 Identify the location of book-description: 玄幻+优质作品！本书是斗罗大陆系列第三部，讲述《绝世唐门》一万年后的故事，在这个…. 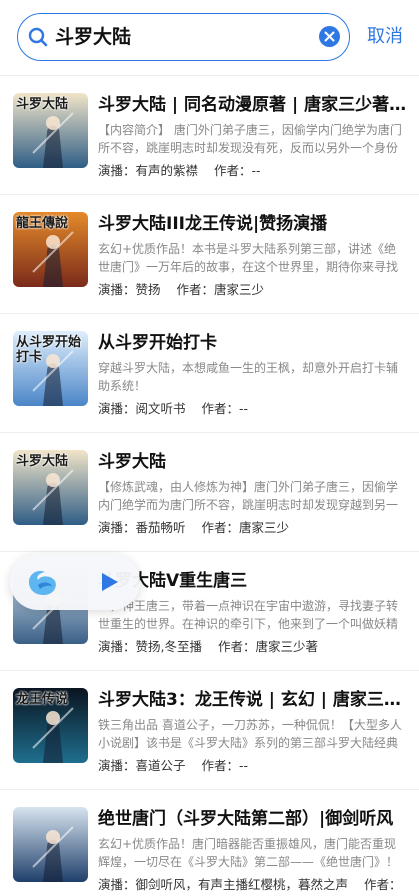
(248, 258).